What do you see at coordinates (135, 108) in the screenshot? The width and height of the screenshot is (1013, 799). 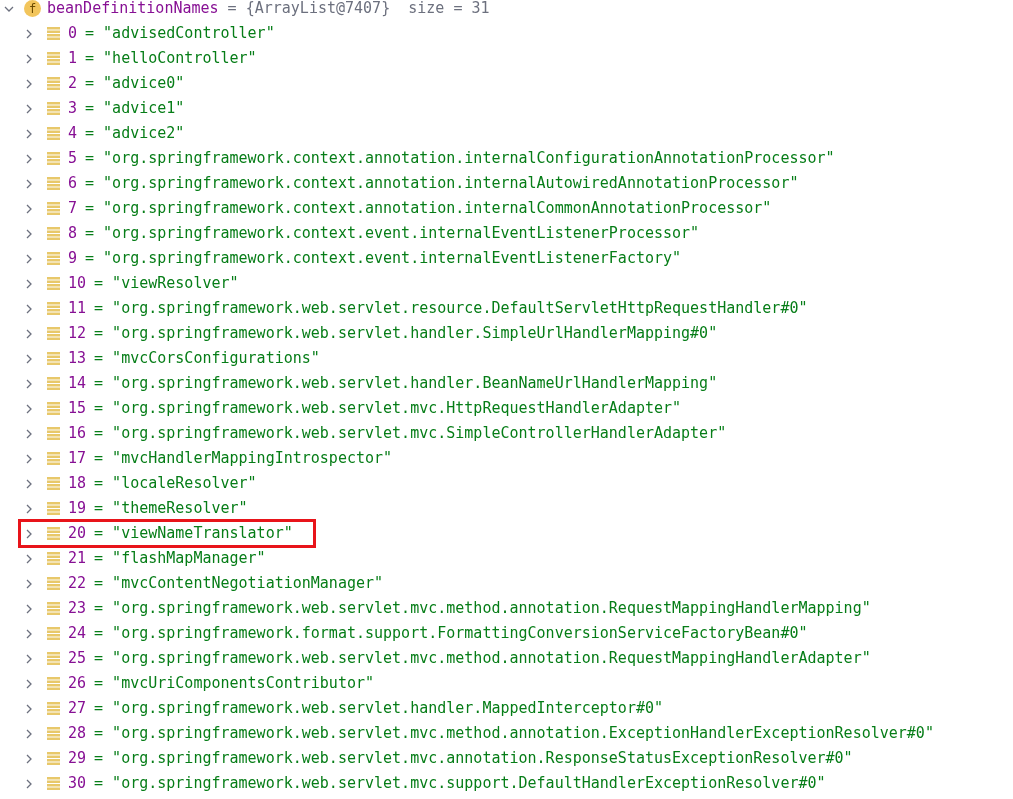 I see `item-value: = "advice1"` at bounding box center [135, 108].